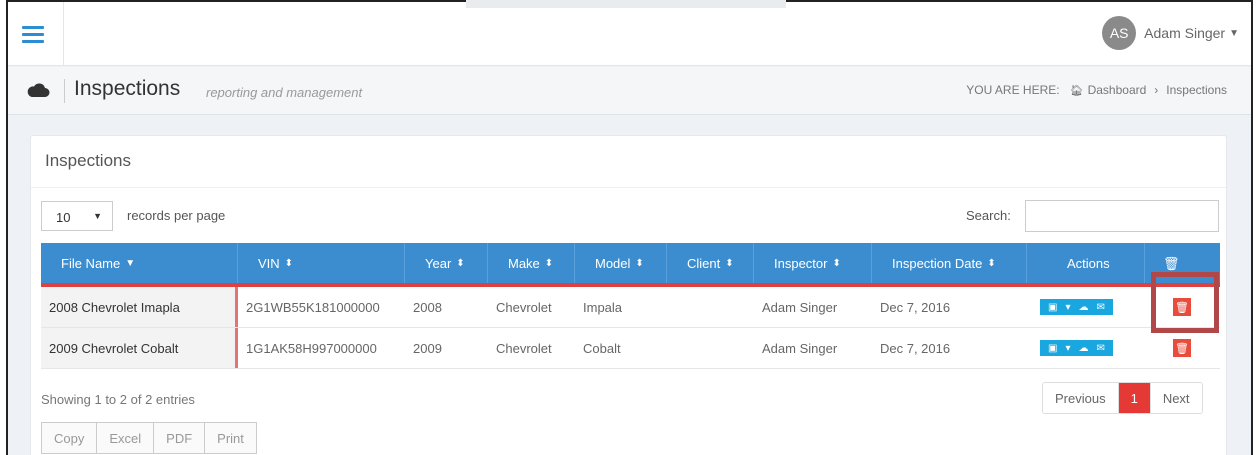  I want to click on search-input, so click(1122, 216).